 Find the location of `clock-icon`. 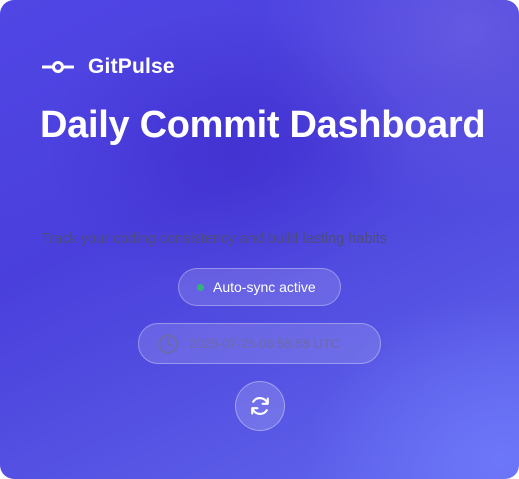

clock-icon is located at coordinates (168, 343).